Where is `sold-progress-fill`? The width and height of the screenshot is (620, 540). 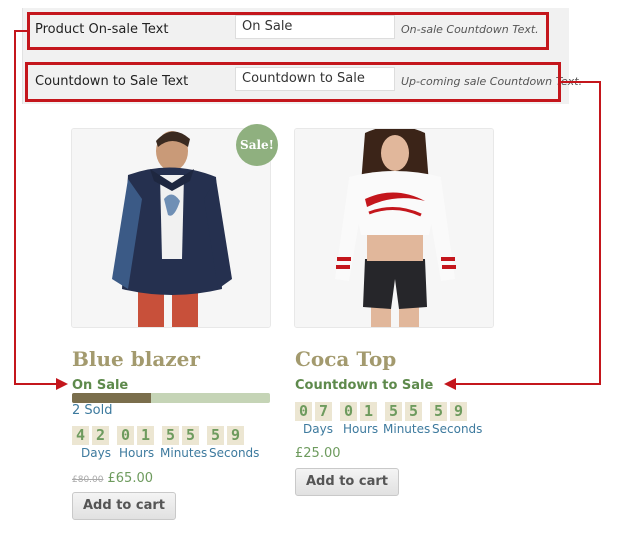
sold-progress-fill is located at coordinates (112, 398).